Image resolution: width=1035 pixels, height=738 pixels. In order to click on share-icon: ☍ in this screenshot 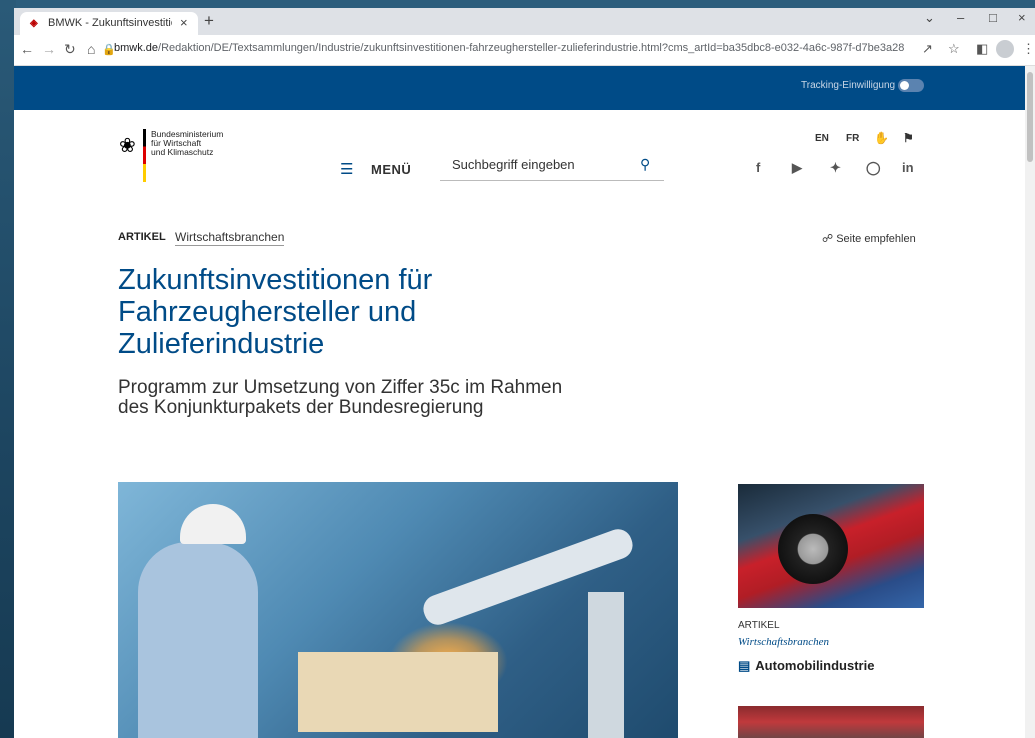, I will do `click(828, 239)`.